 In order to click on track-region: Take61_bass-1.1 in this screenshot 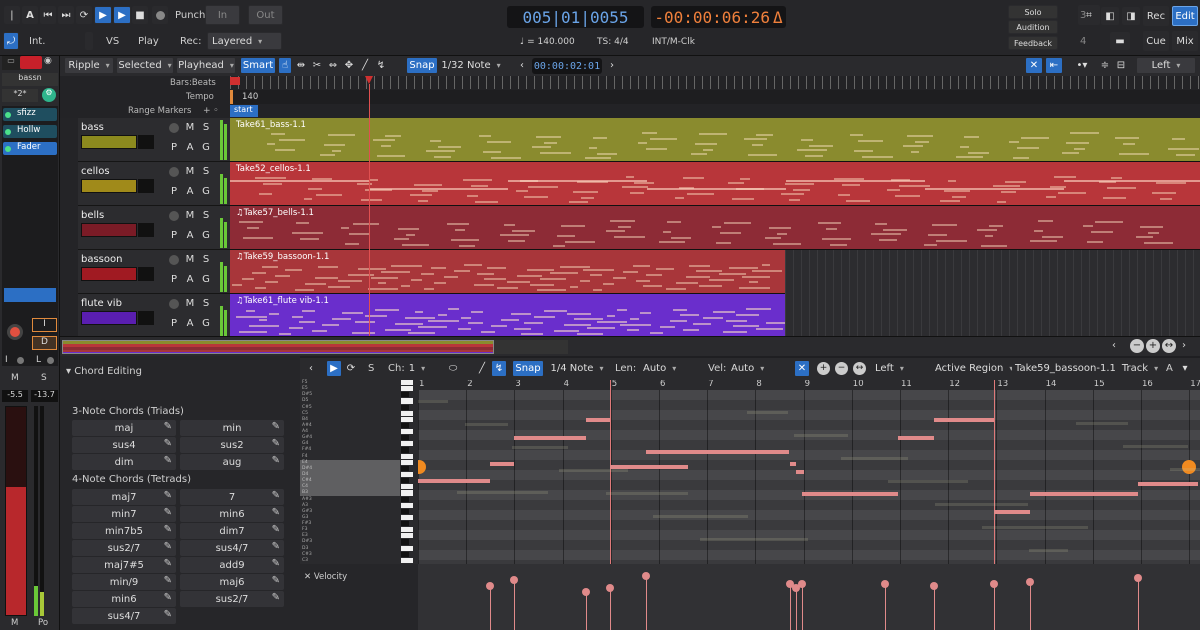, I will do `click(715, 140)`.